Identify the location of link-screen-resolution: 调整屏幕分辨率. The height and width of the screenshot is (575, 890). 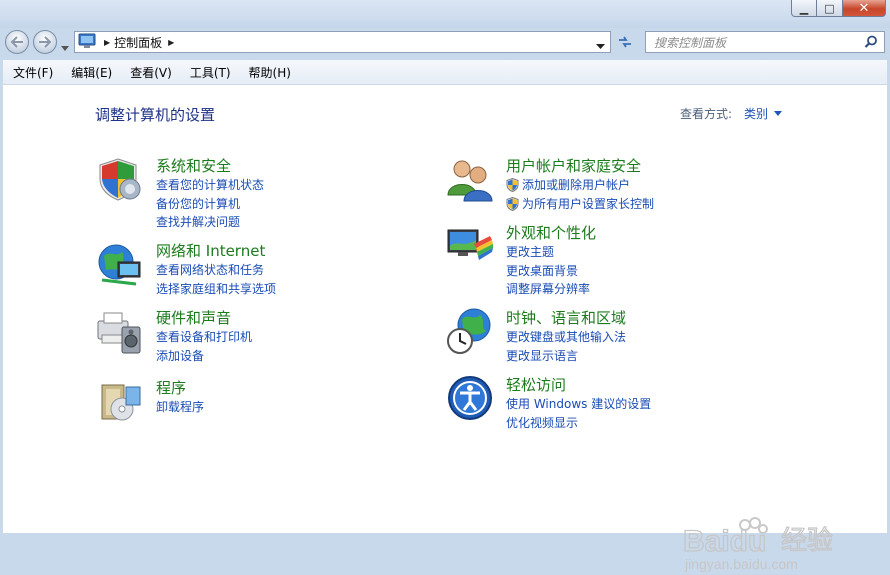
(548, 289).